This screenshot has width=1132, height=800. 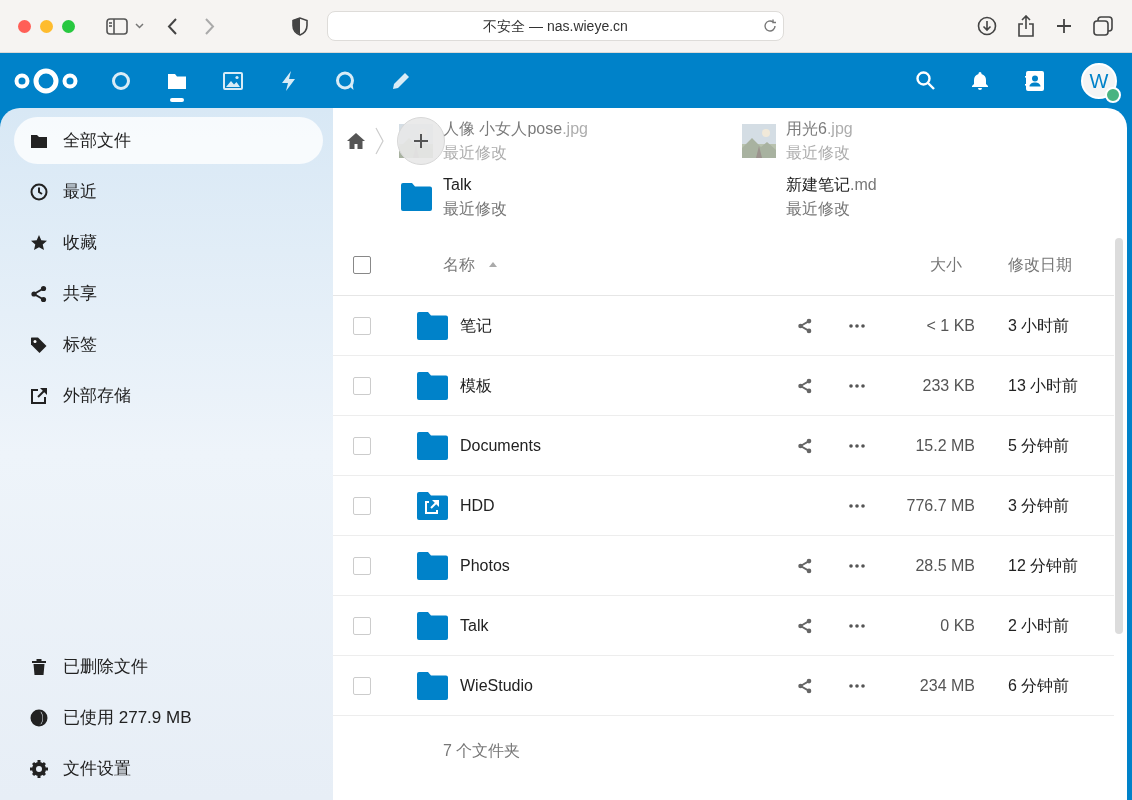 What do you see at coordinates (1039, 325) in the screenshot?
I see `modified-time: 3 小时前` at bounding box center [1039, 325].